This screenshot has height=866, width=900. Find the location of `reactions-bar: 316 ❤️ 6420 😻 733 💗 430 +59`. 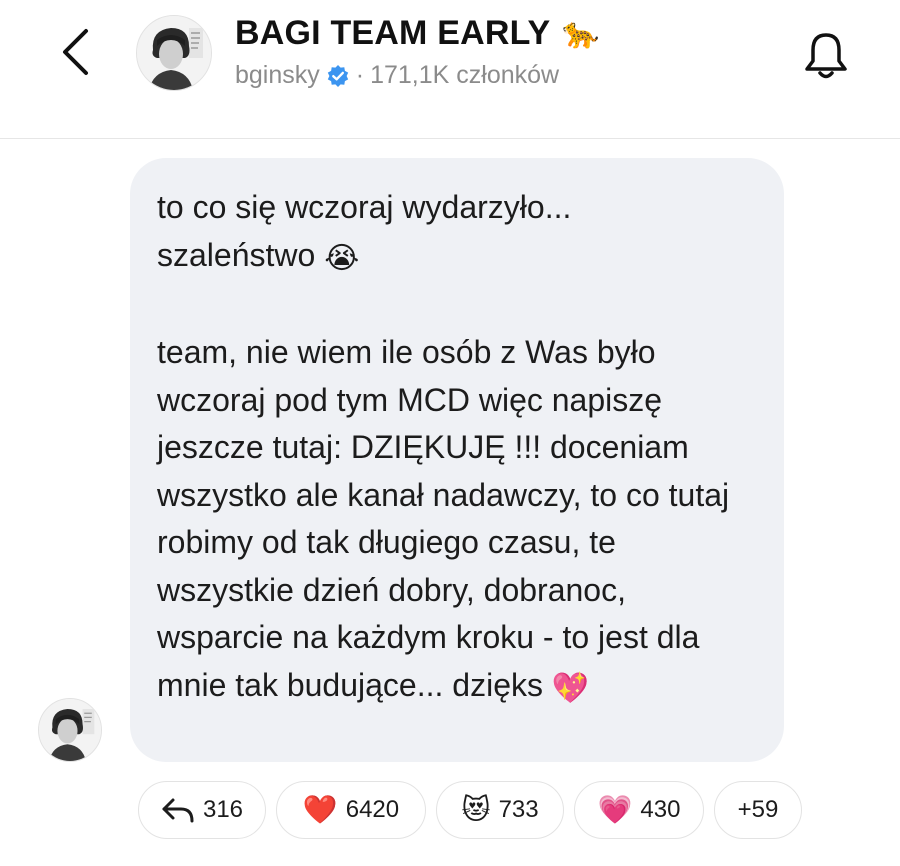

reactions-bar: 316 ❤️ 6420 😻 733 💗 430 +59 is located at coordinates (470, 811).